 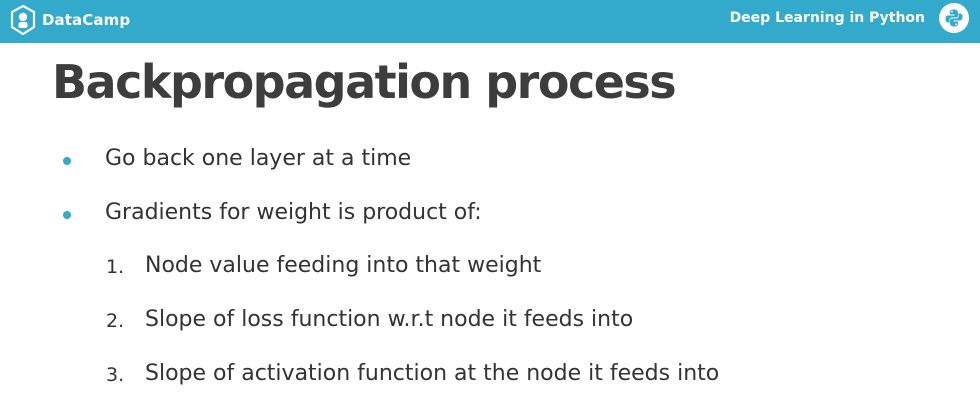 I want to click on bullet-item: Go back one layer at a time, so click(x=258, y=158).